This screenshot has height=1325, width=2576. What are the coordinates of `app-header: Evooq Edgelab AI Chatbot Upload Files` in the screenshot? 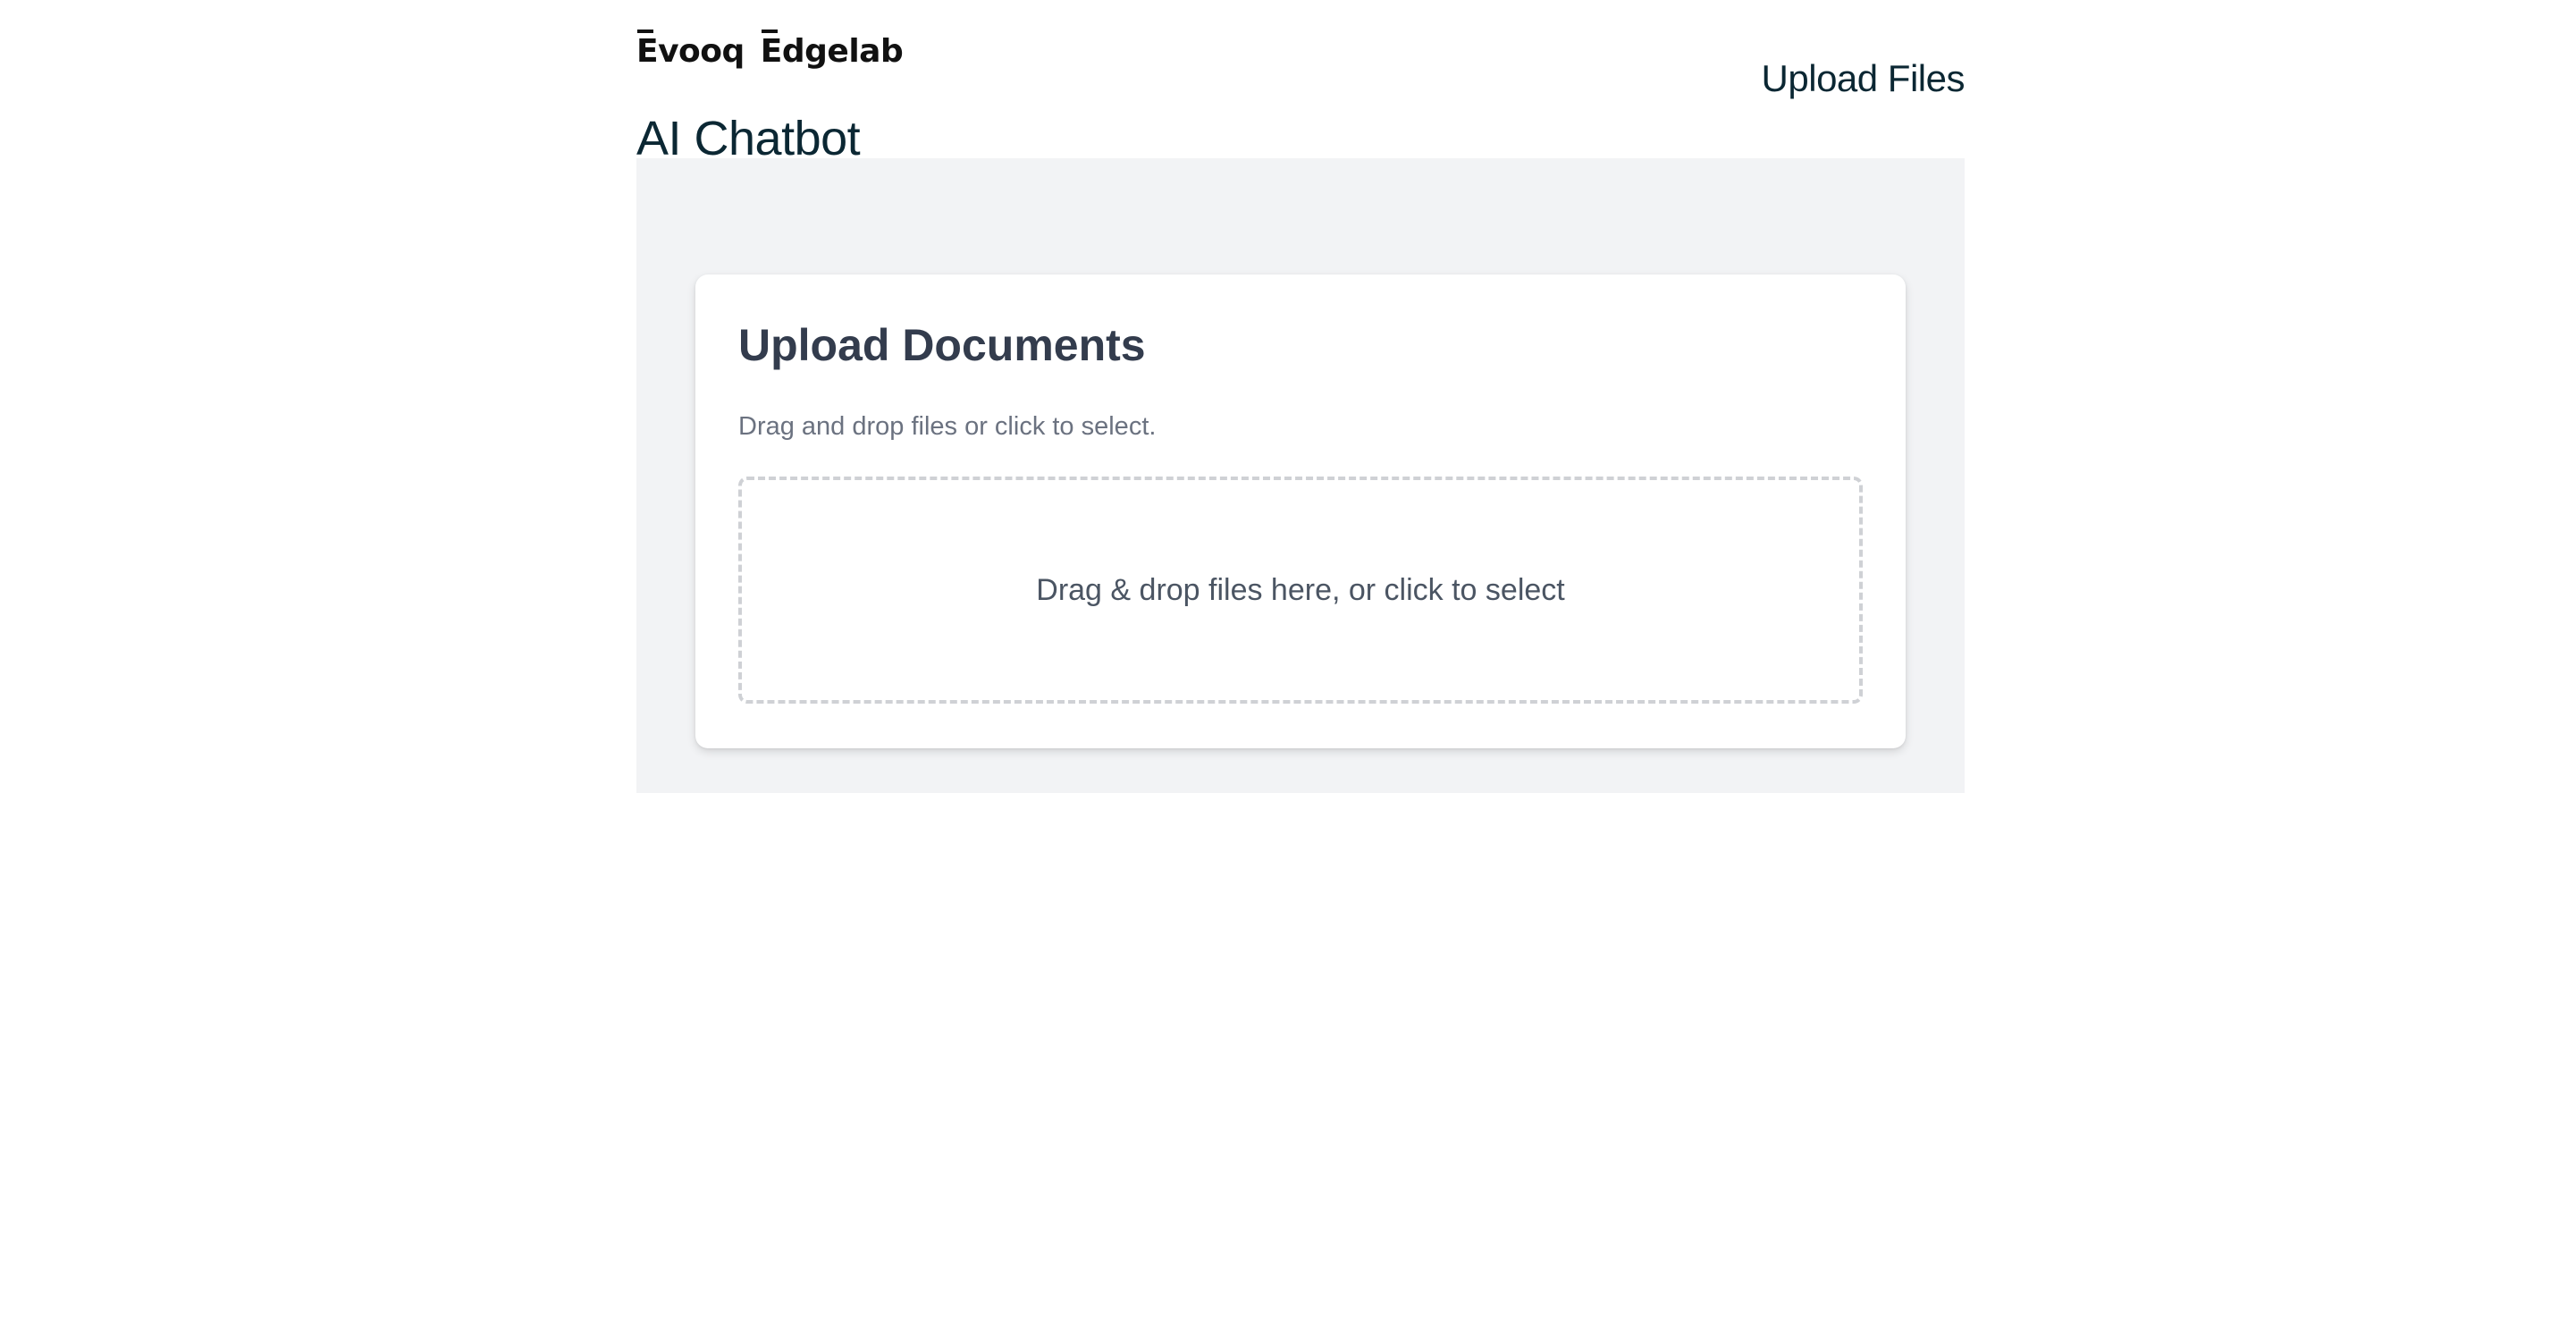 It's located at (1301, 94).